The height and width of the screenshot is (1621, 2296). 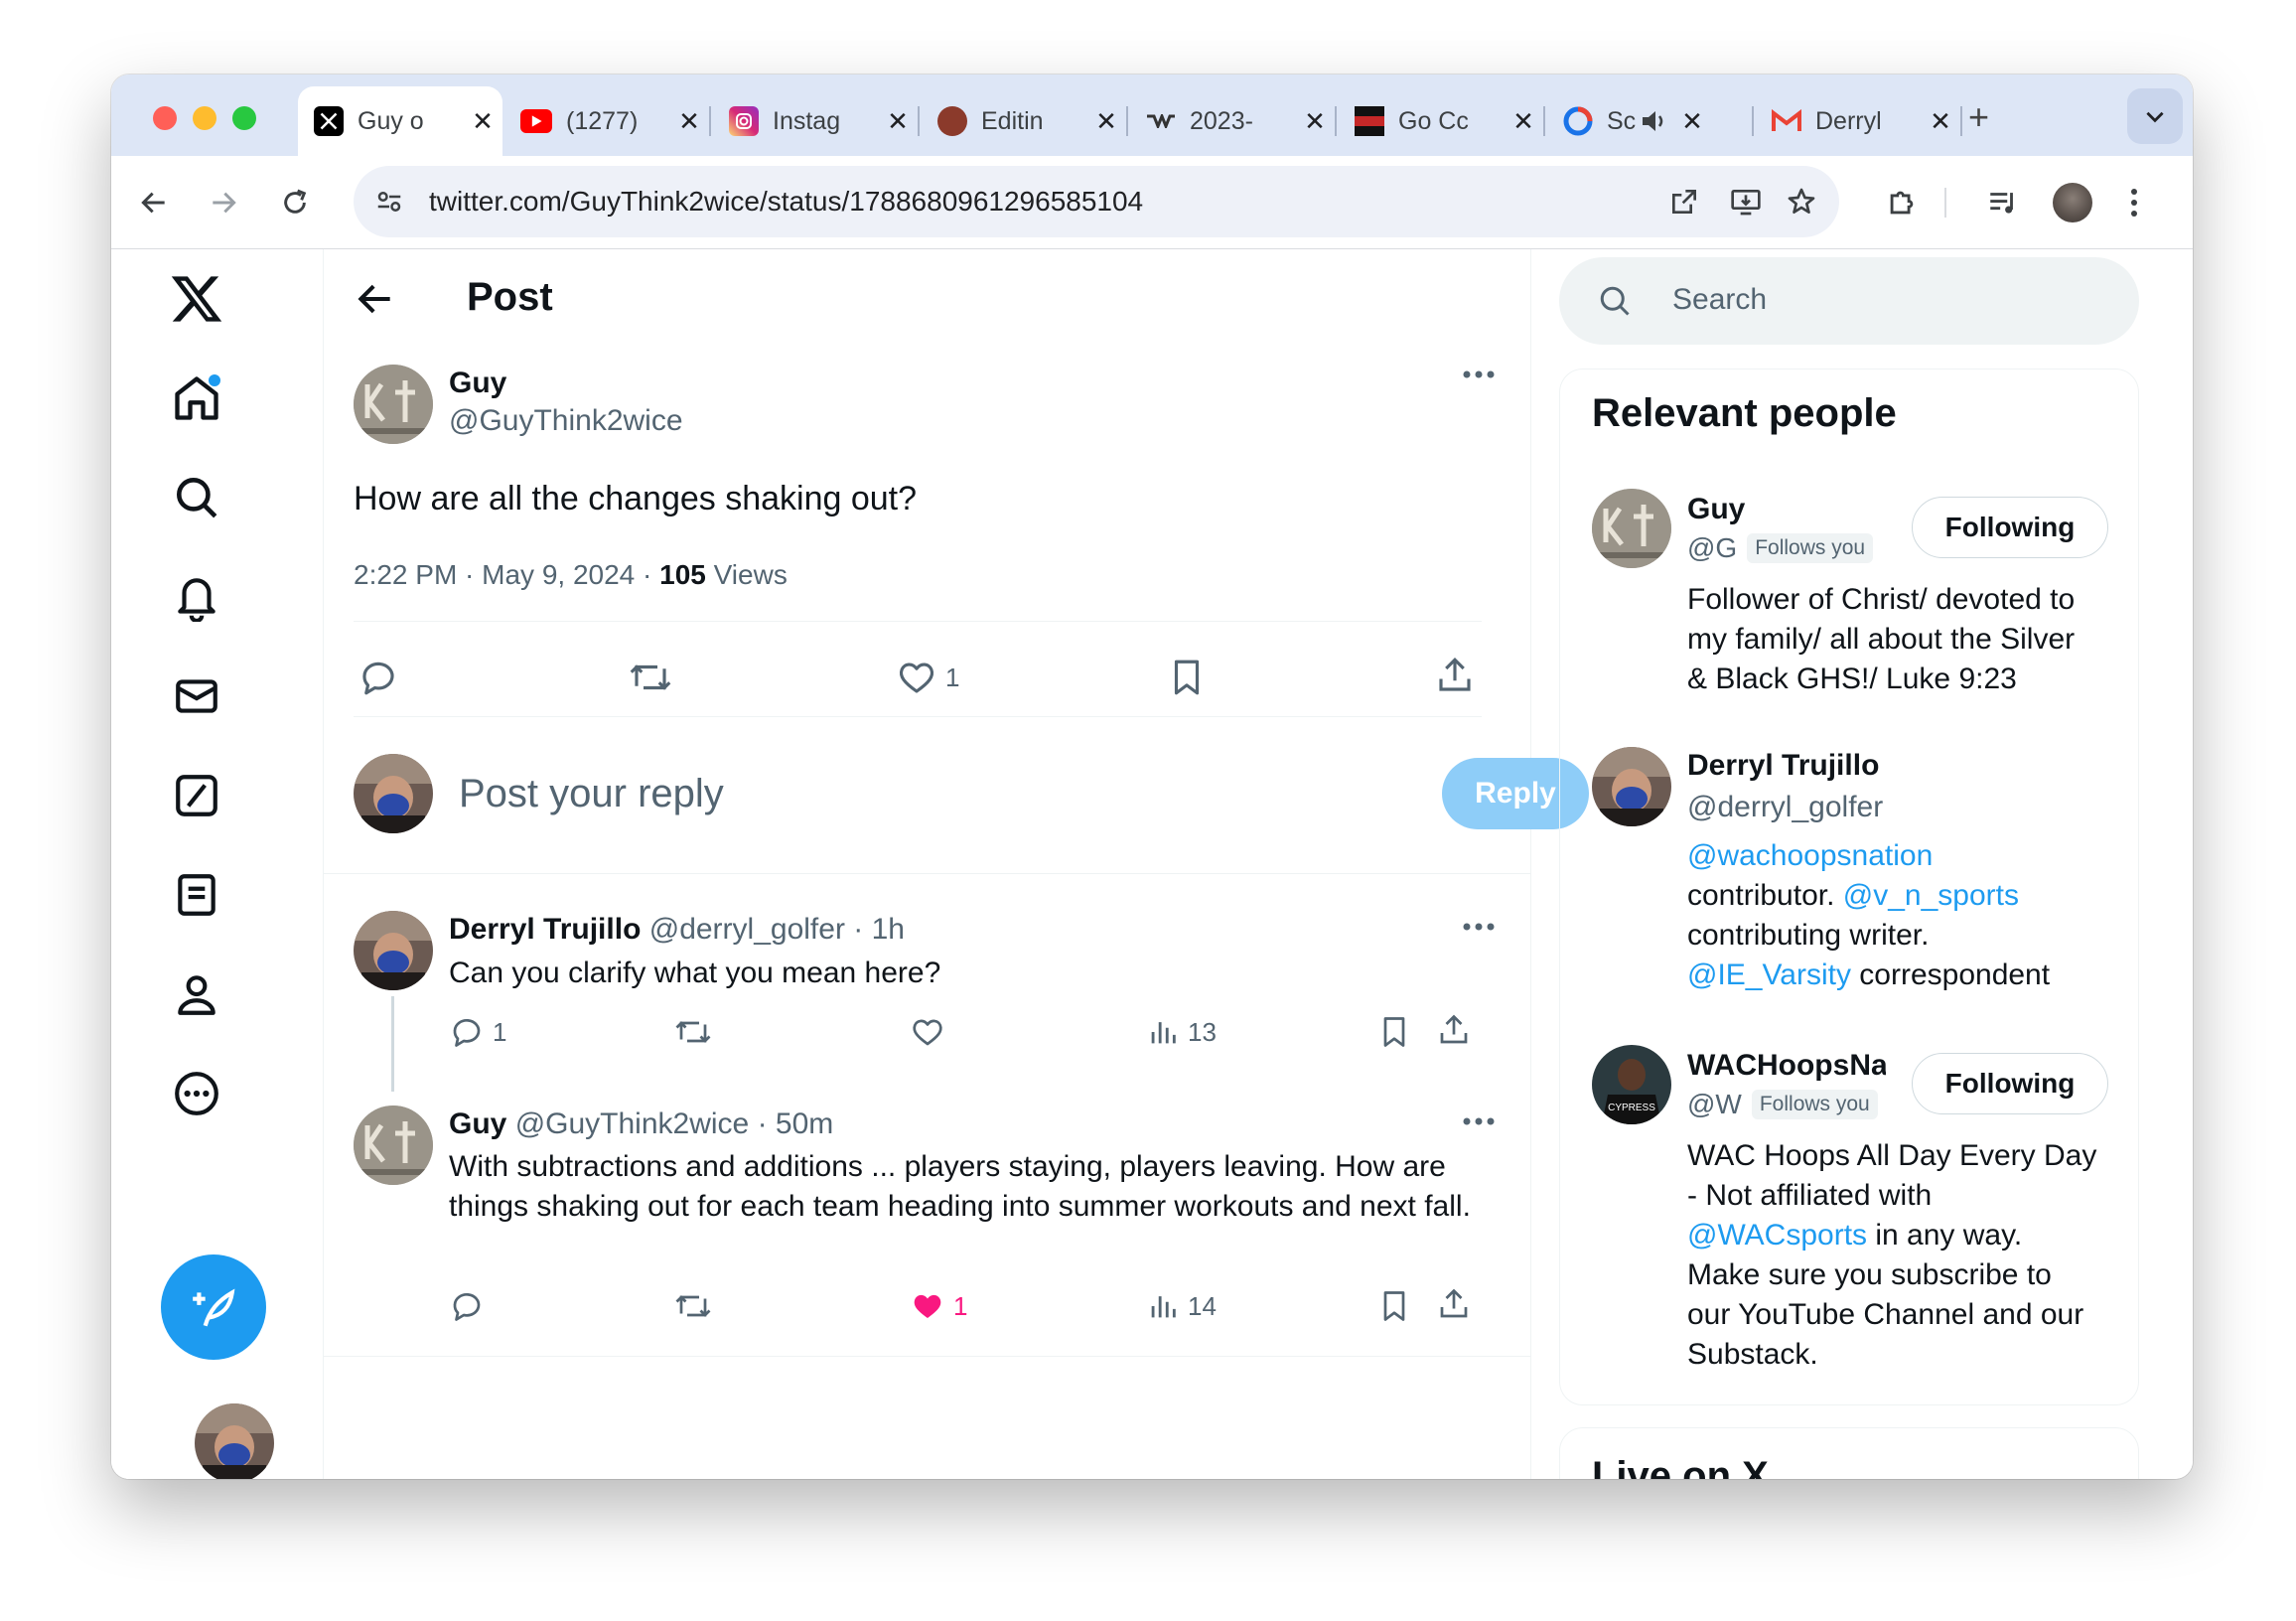 I want to click on bio-mention-link: @wachoopsnation, so click(x=1810, y=856).